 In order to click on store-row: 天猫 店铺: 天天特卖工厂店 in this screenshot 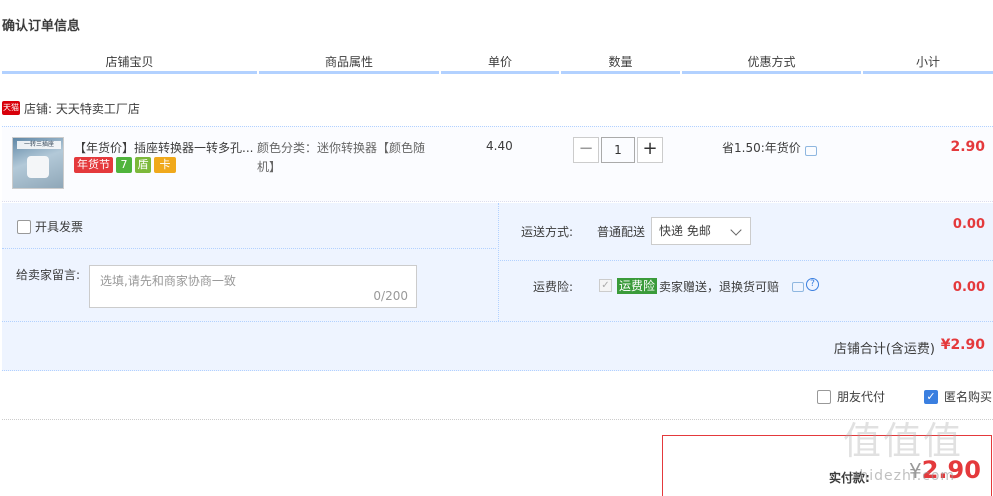, I will do `click(71, 108)`.